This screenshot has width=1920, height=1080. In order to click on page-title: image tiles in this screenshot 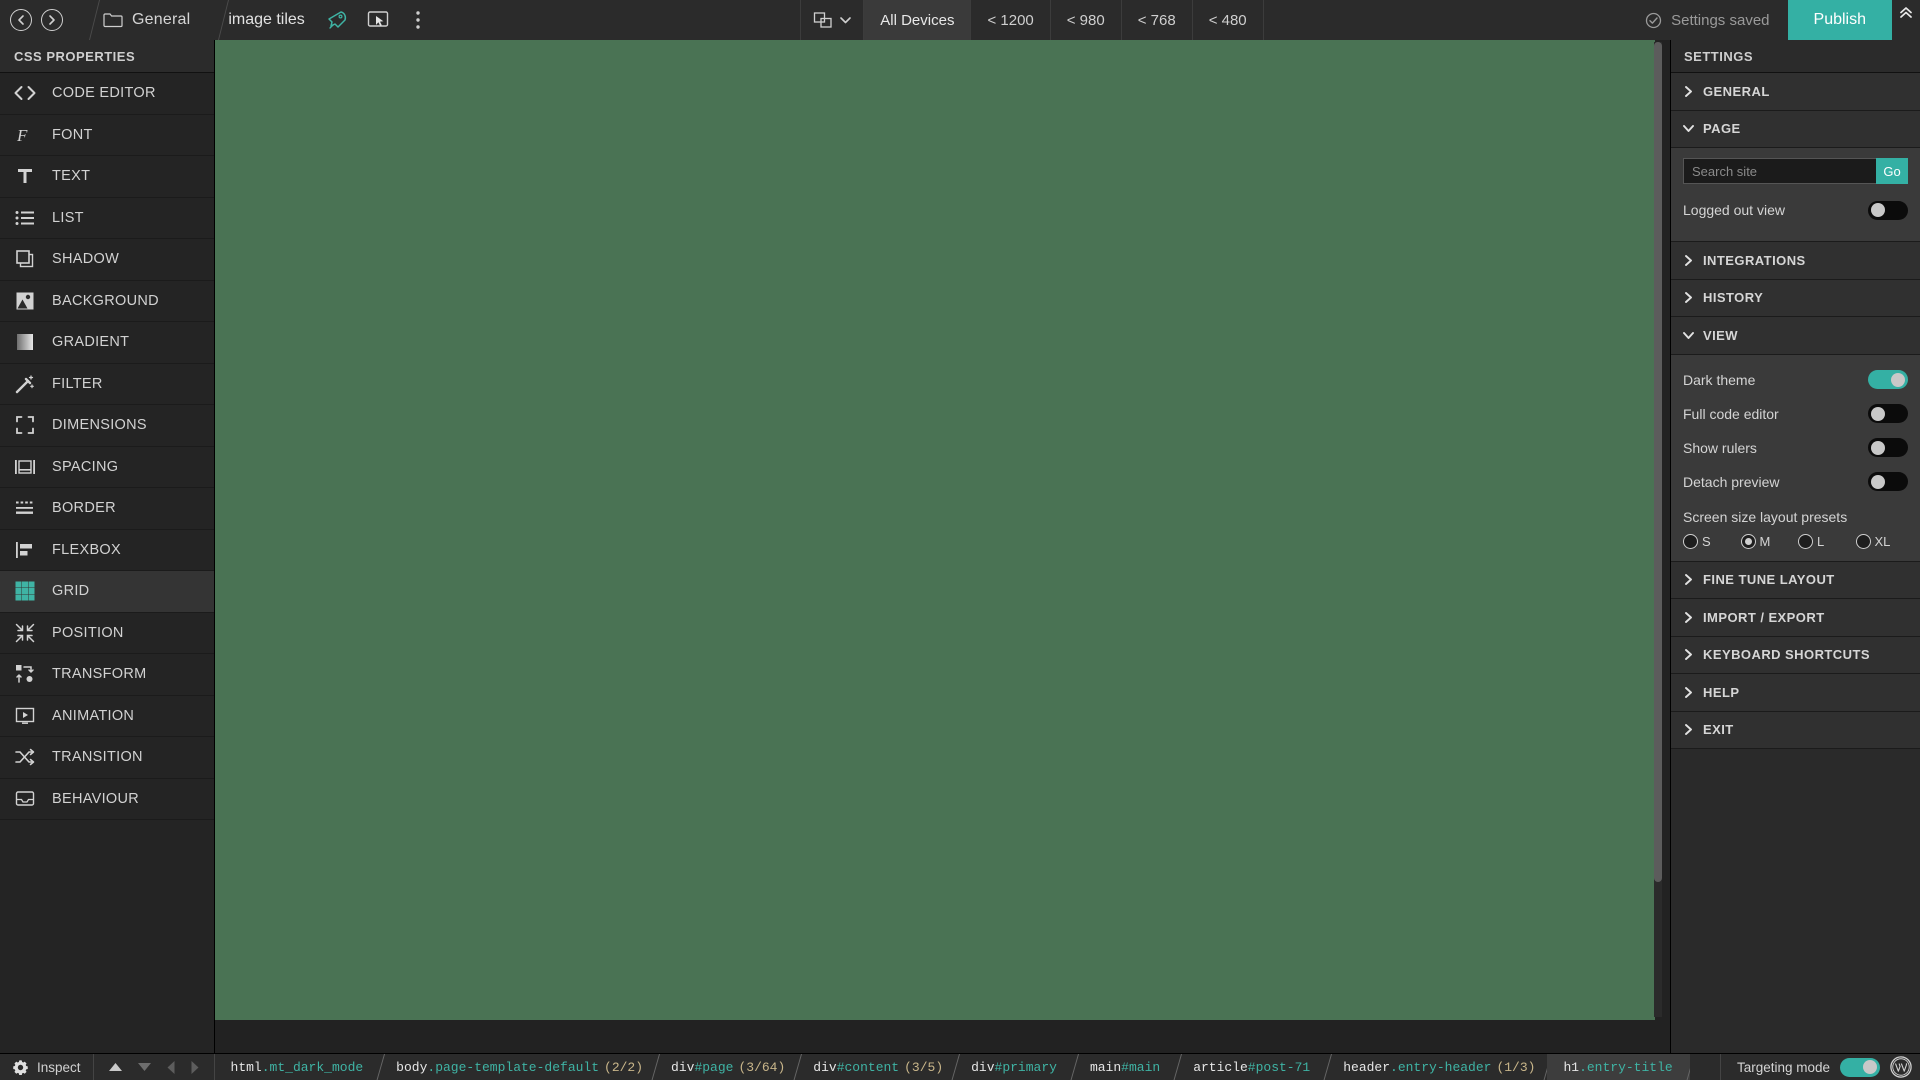, I will do `click(270, 20)`.